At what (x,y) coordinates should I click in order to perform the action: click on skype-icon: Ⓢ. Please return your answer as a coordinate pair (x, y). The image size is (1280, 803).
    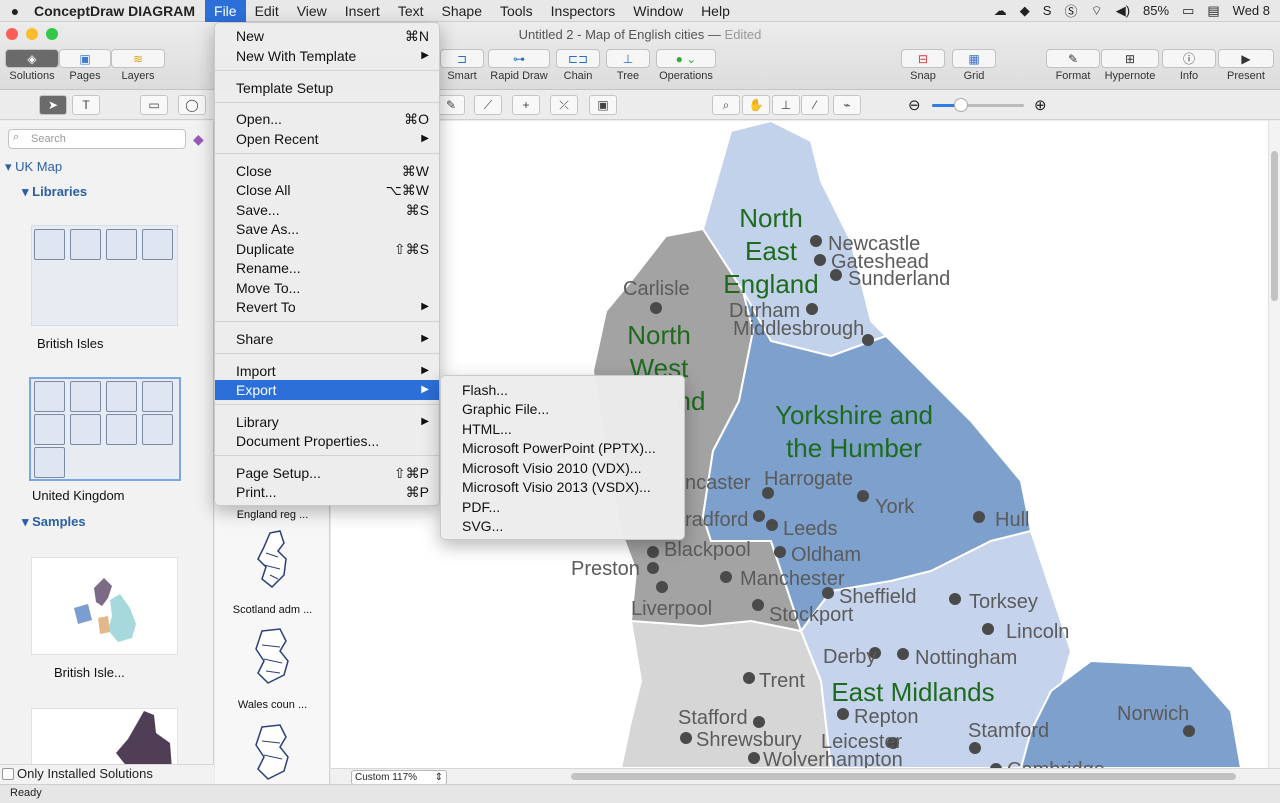
    Looking at the image, I should click on (1070, 10).